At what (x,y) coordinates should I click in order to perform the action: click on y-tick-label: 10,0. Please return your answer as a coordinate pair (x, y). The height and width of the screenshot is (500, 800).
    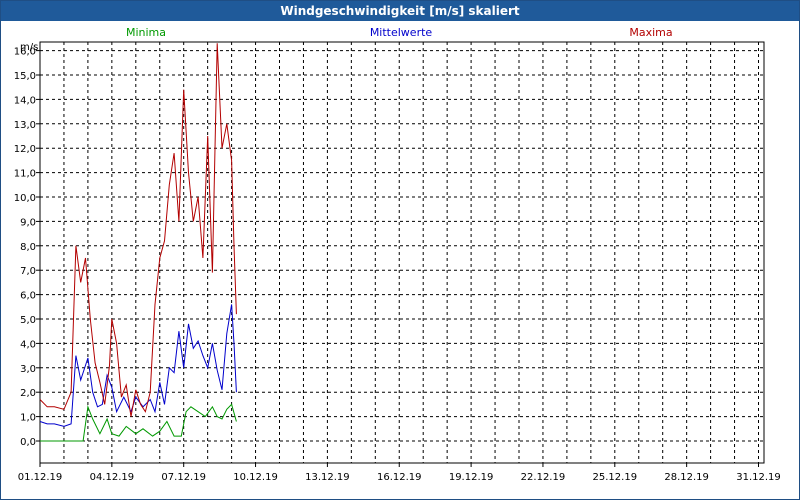
    Looking at the image, I should click on (25, 198).